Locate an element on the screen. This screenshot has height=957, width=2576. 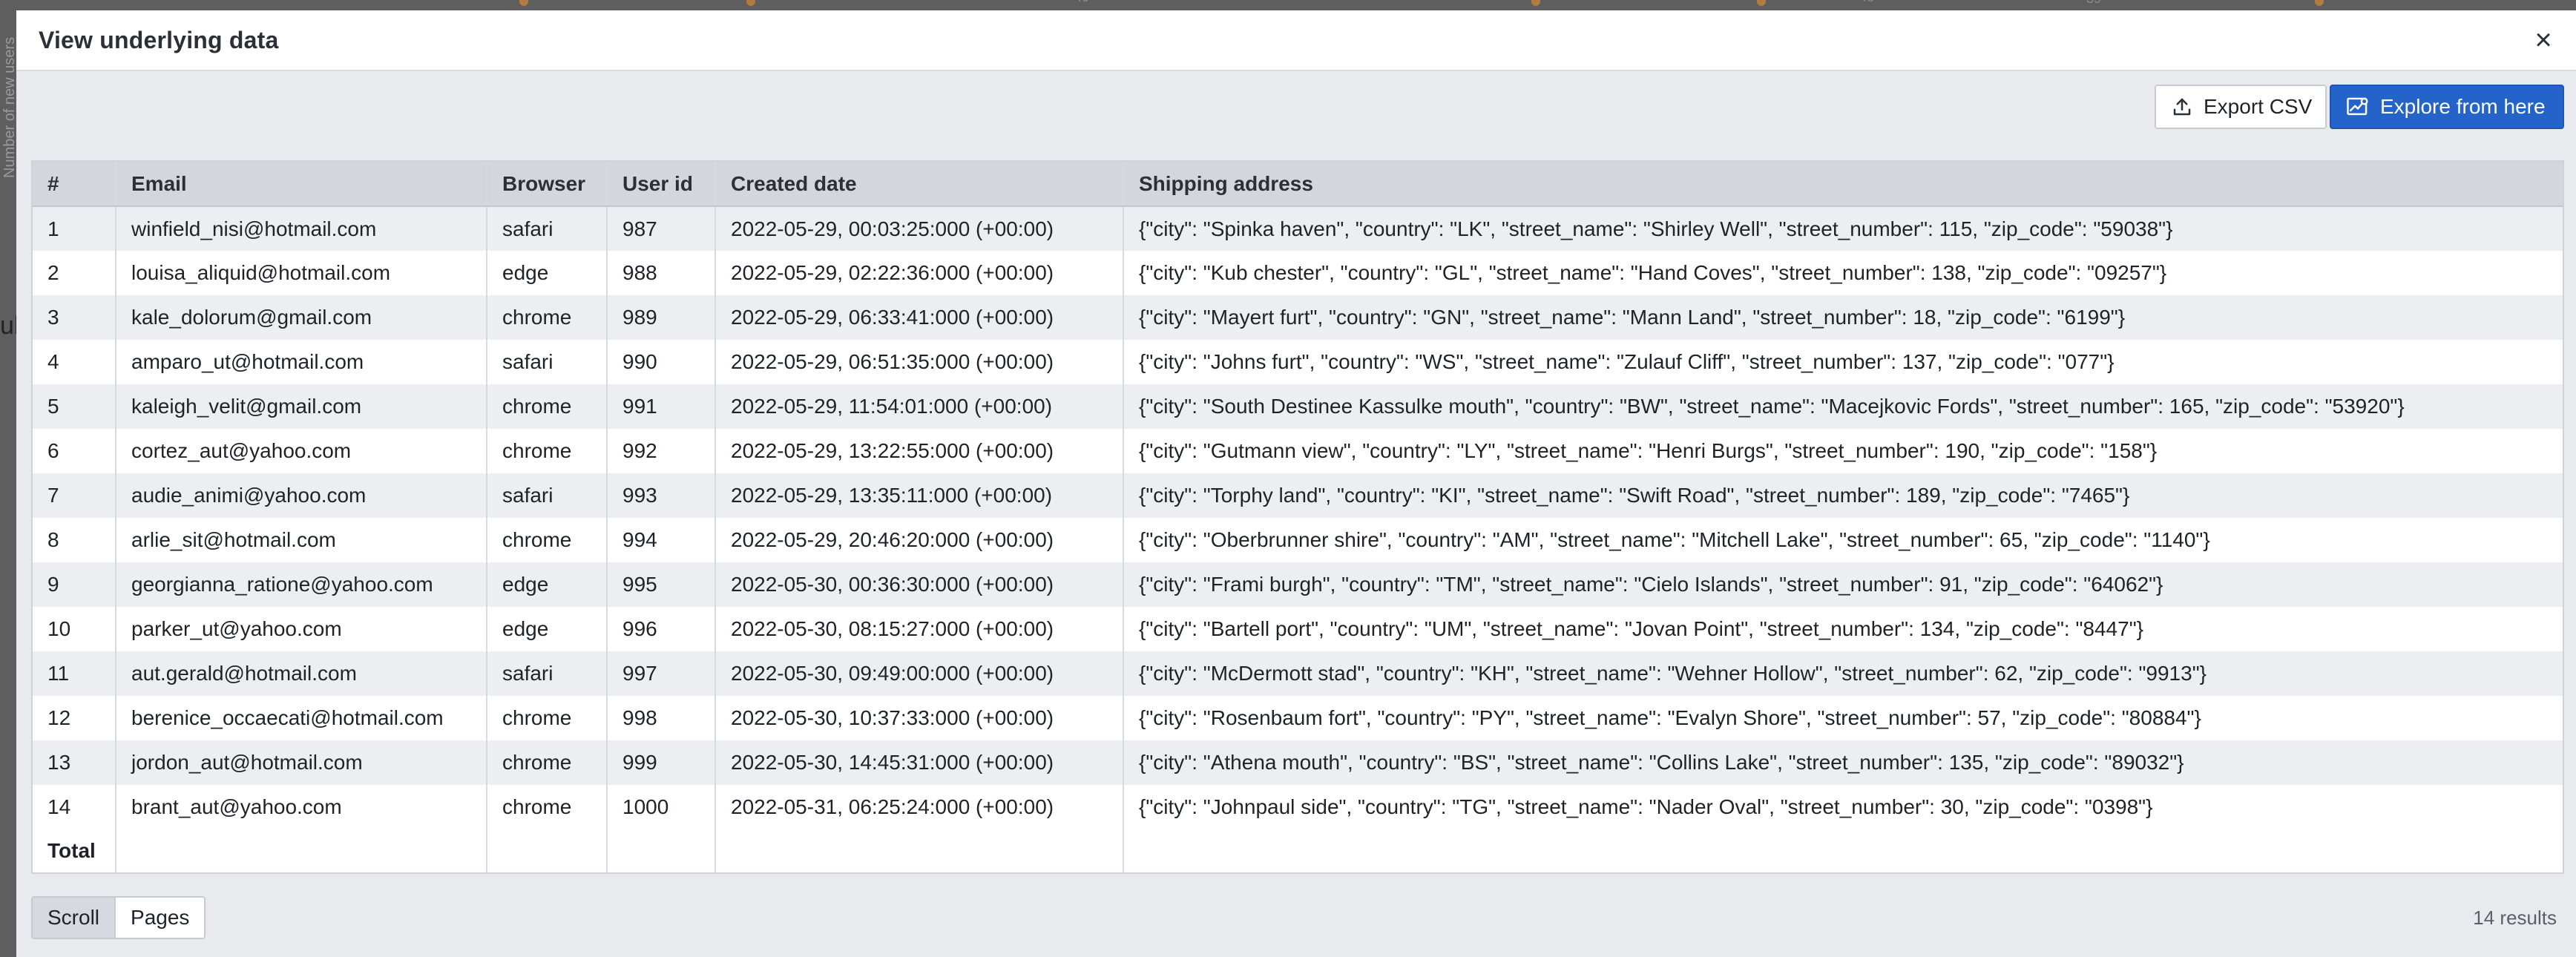
table-cell: 1 is located at coordinates (74, 228).